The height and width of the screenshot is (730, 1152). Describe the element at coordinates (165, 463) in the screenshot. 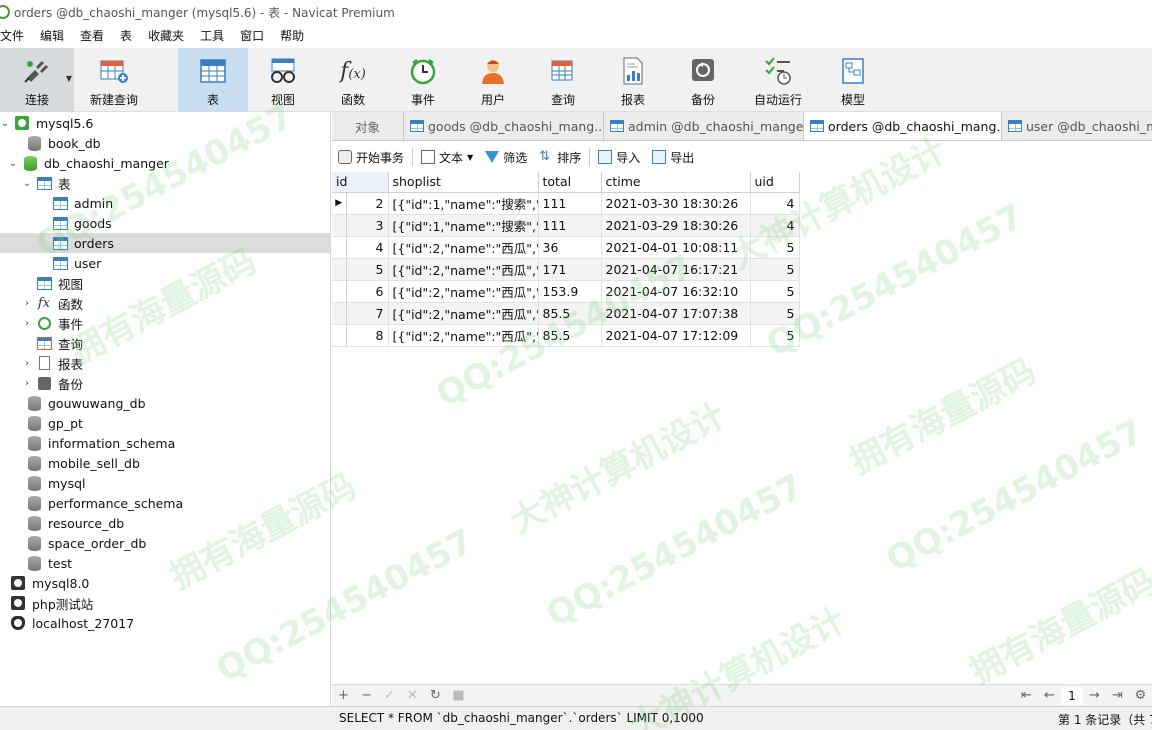

I see `tree-node-db: mobile_sell_db` at that location.